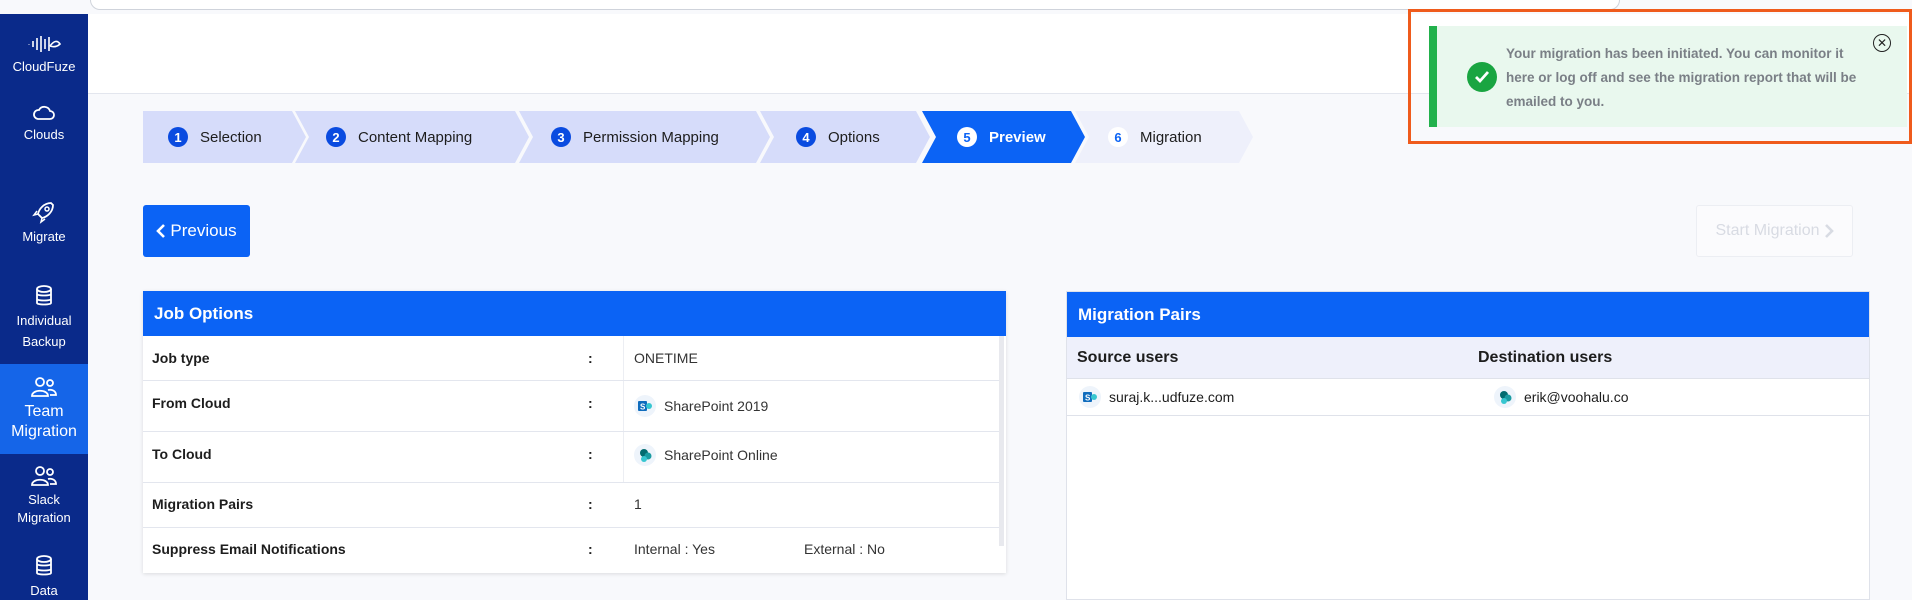 The width and height of the screenshot is (1912, 600). What do you see at coordinates (161, 231) in the screenshot?
I see `chevron-left-icon` at bounding box center [161, 231].